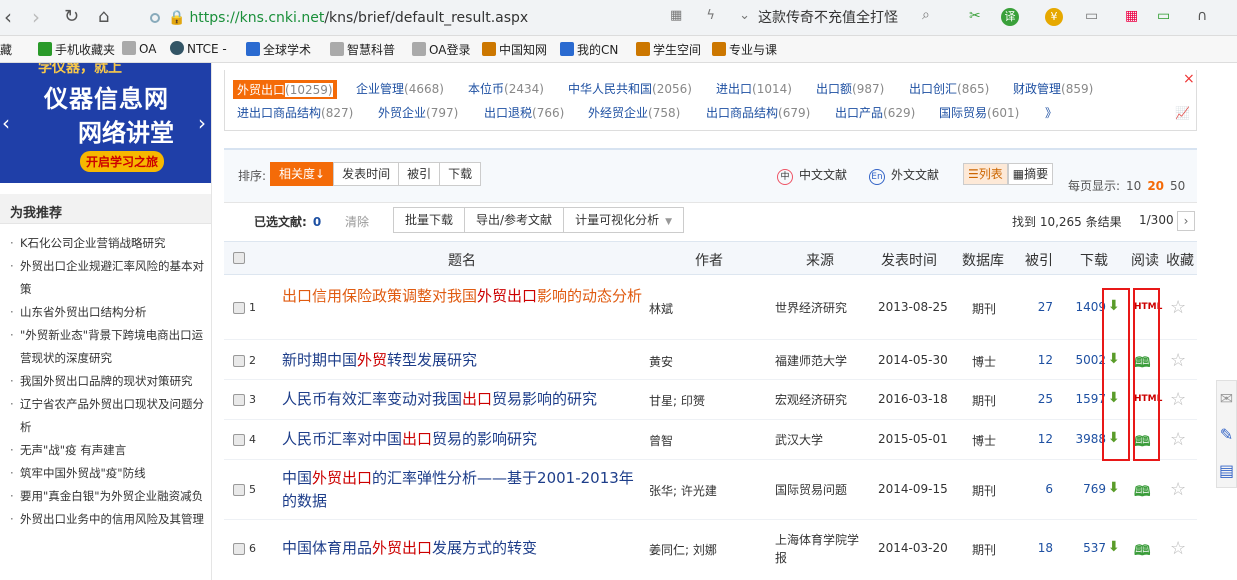 Image resolution: width=1237 pixels, height=580 pixels. I want to click on topic-item: 外经贸企业(758), so click(634, 112).